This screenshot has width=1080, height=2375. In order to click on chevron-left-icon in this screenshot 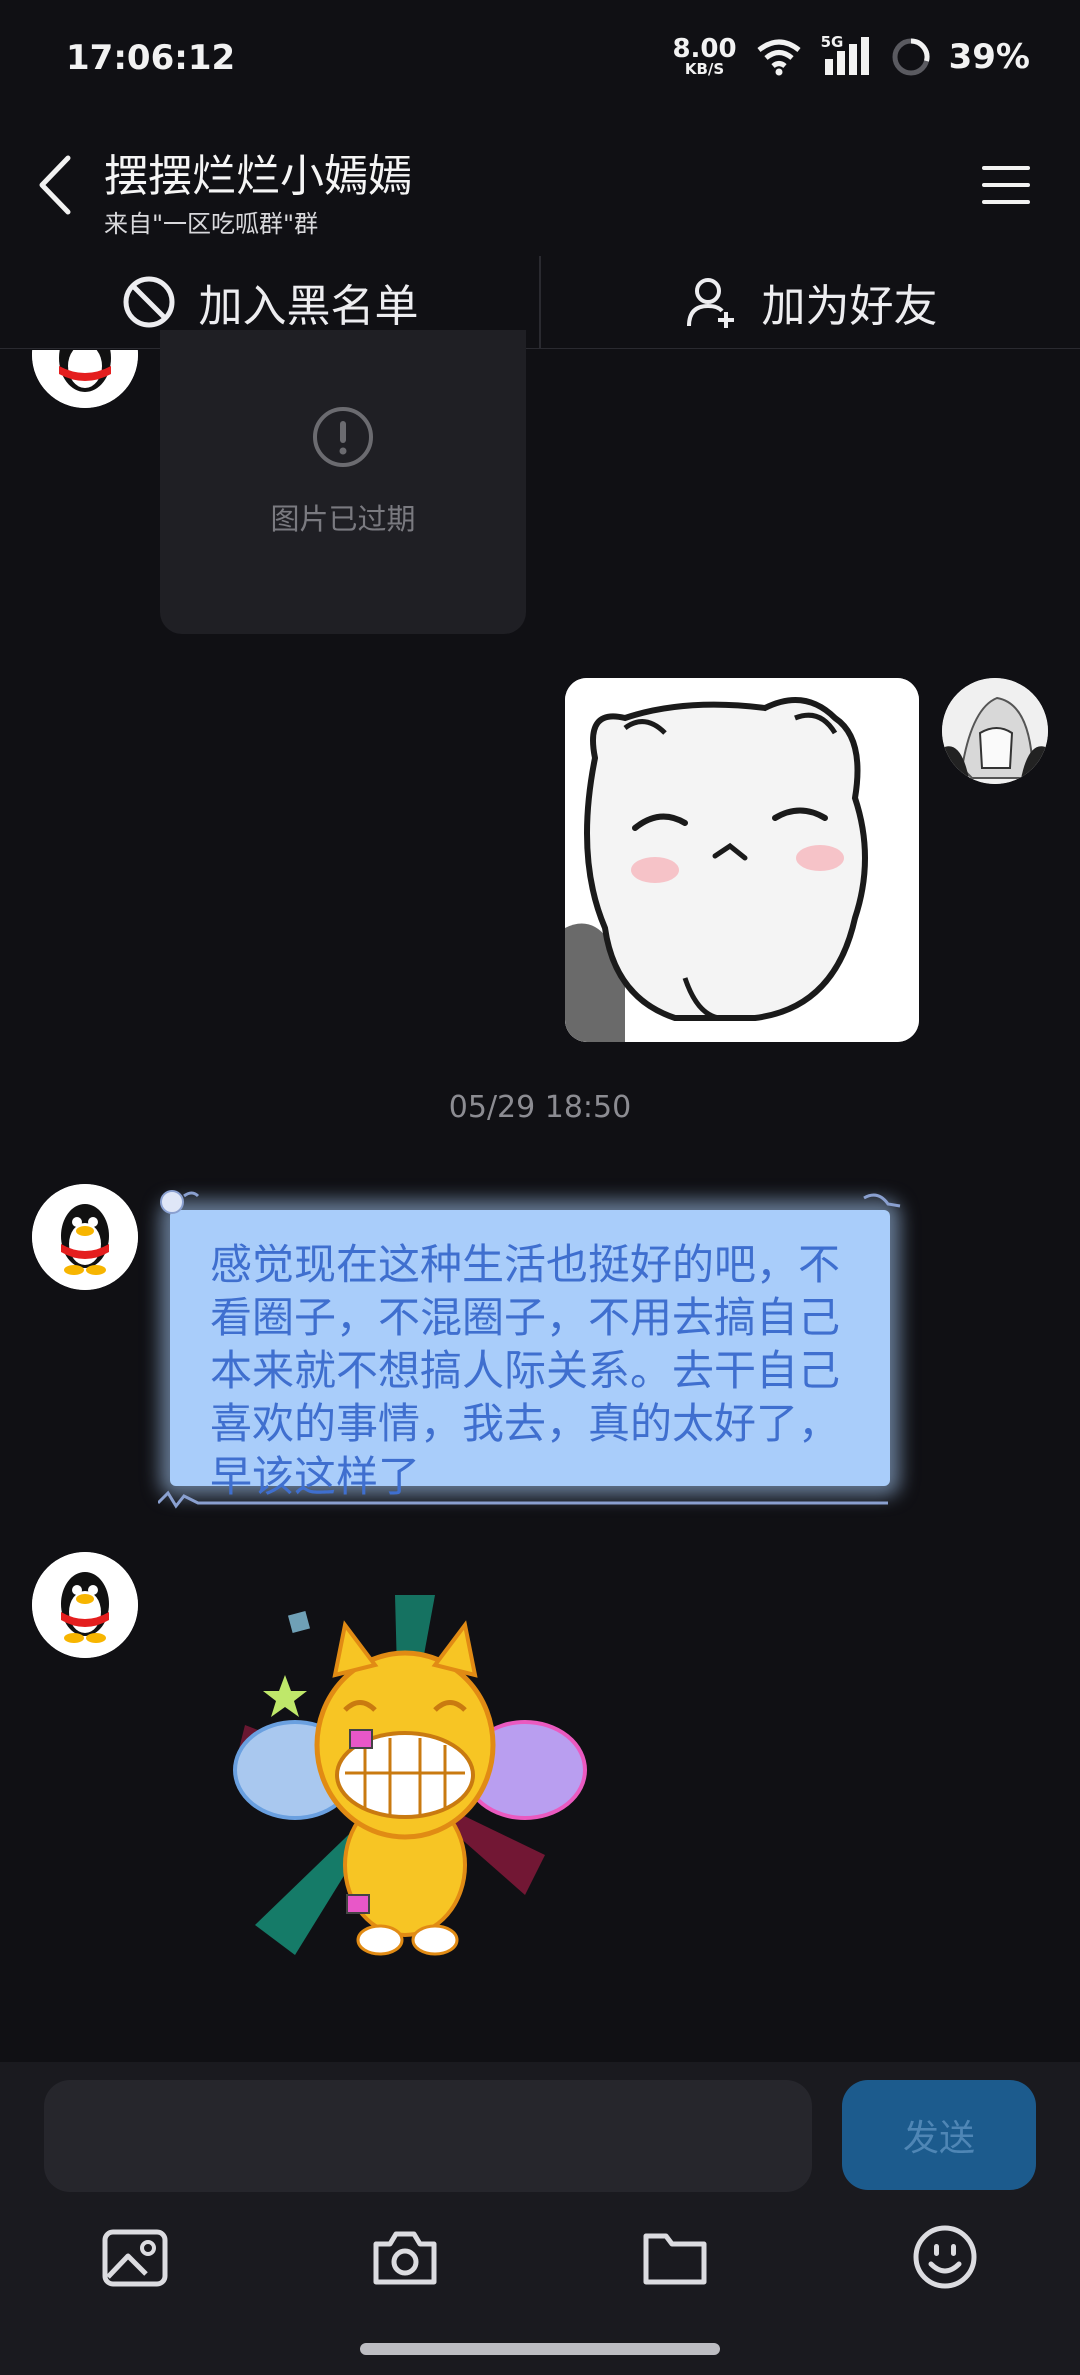, I will do `click(55, 185)`.